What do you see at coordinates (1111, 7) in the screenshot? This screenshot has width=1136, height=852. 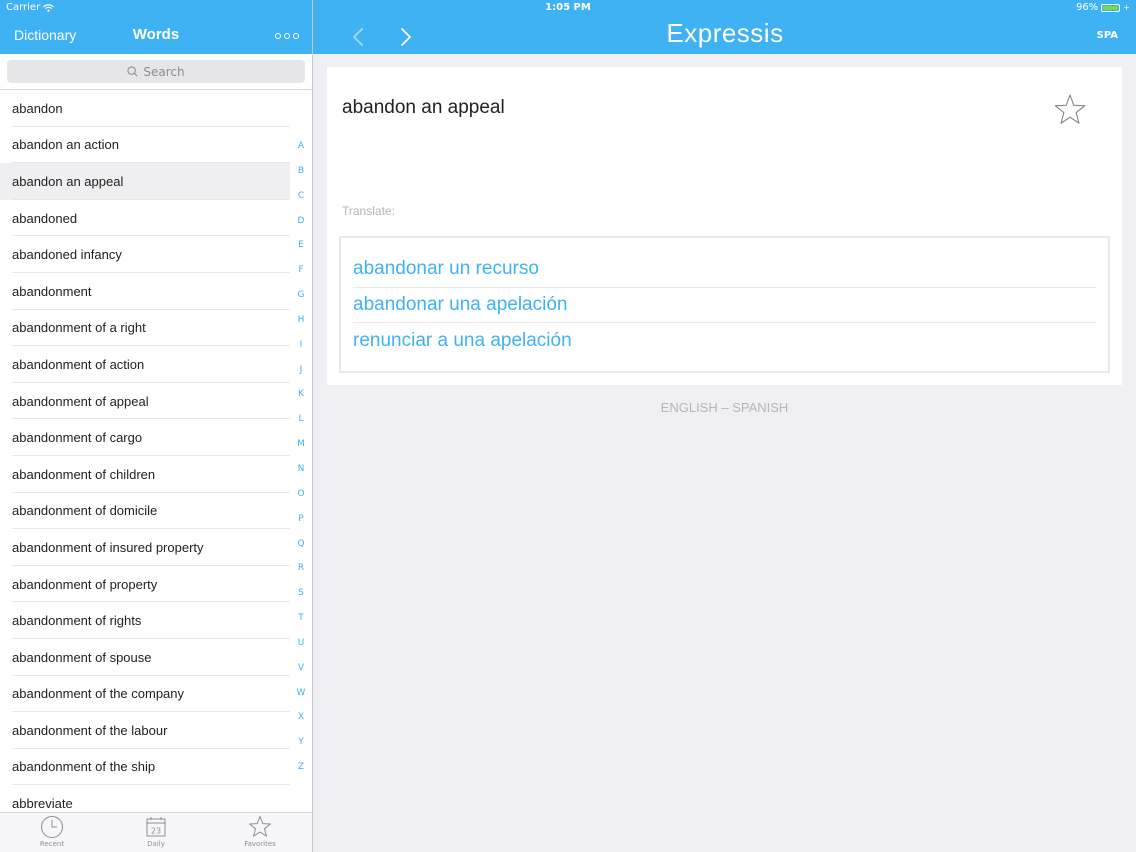 I see `battery-icon` at bounding box center [1111, 7].